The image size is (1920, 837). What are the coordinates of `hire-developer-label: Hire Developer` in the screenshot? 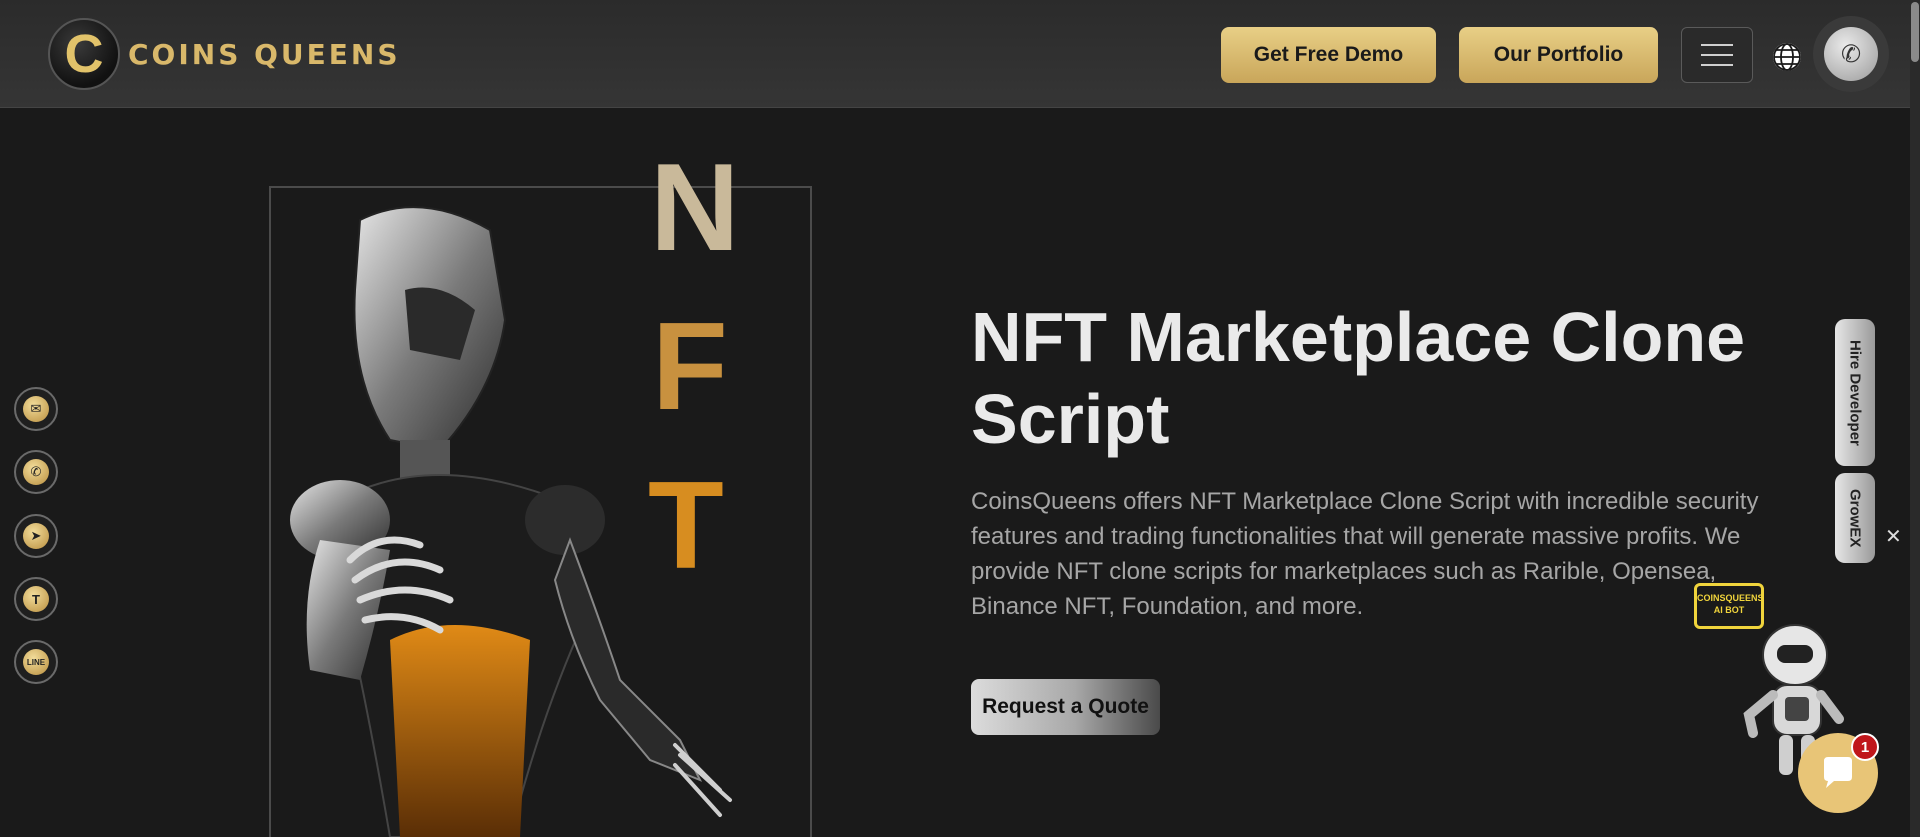 It's located at (1855, 392).